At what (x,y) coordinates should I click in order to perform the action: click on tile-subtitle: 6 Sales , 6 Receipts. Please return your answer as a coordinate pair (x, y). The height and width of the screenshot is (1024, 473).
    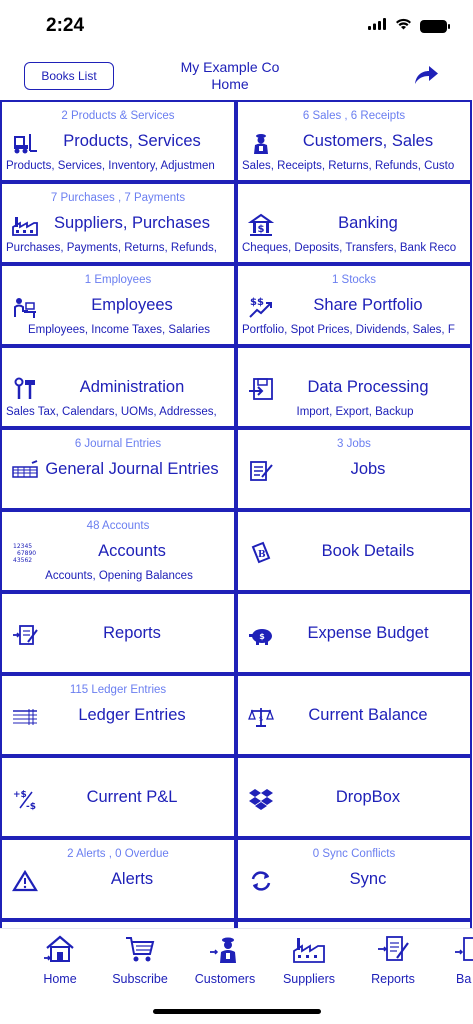
    Looking at the image, I should click on (354, 116).